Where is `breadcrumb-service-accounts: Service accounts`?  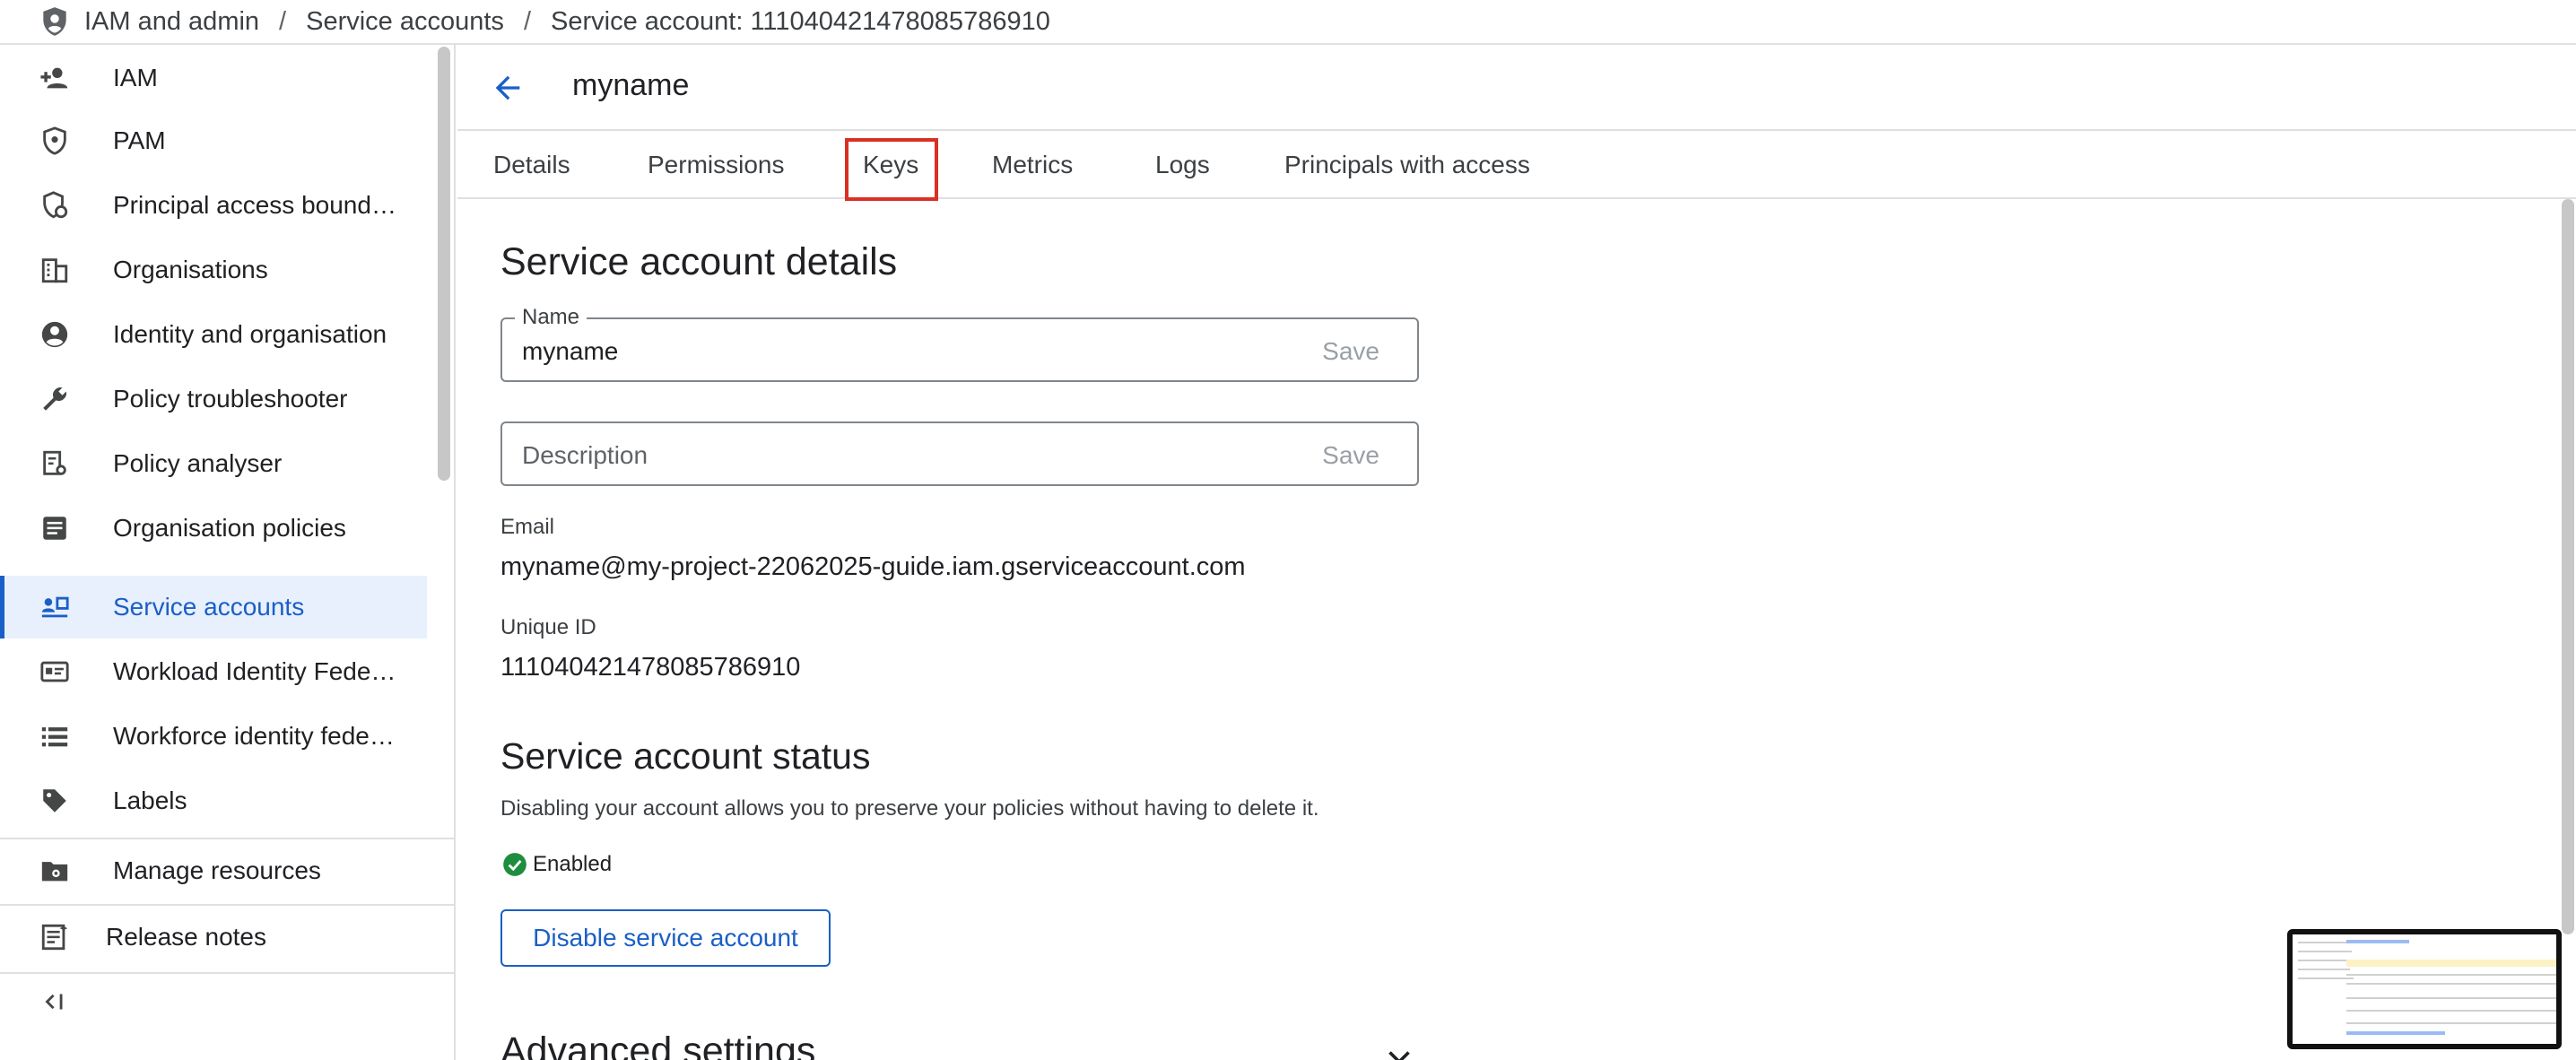 breadcrumb-service-accounts: Service accounts is located at coordinates (405, 22).